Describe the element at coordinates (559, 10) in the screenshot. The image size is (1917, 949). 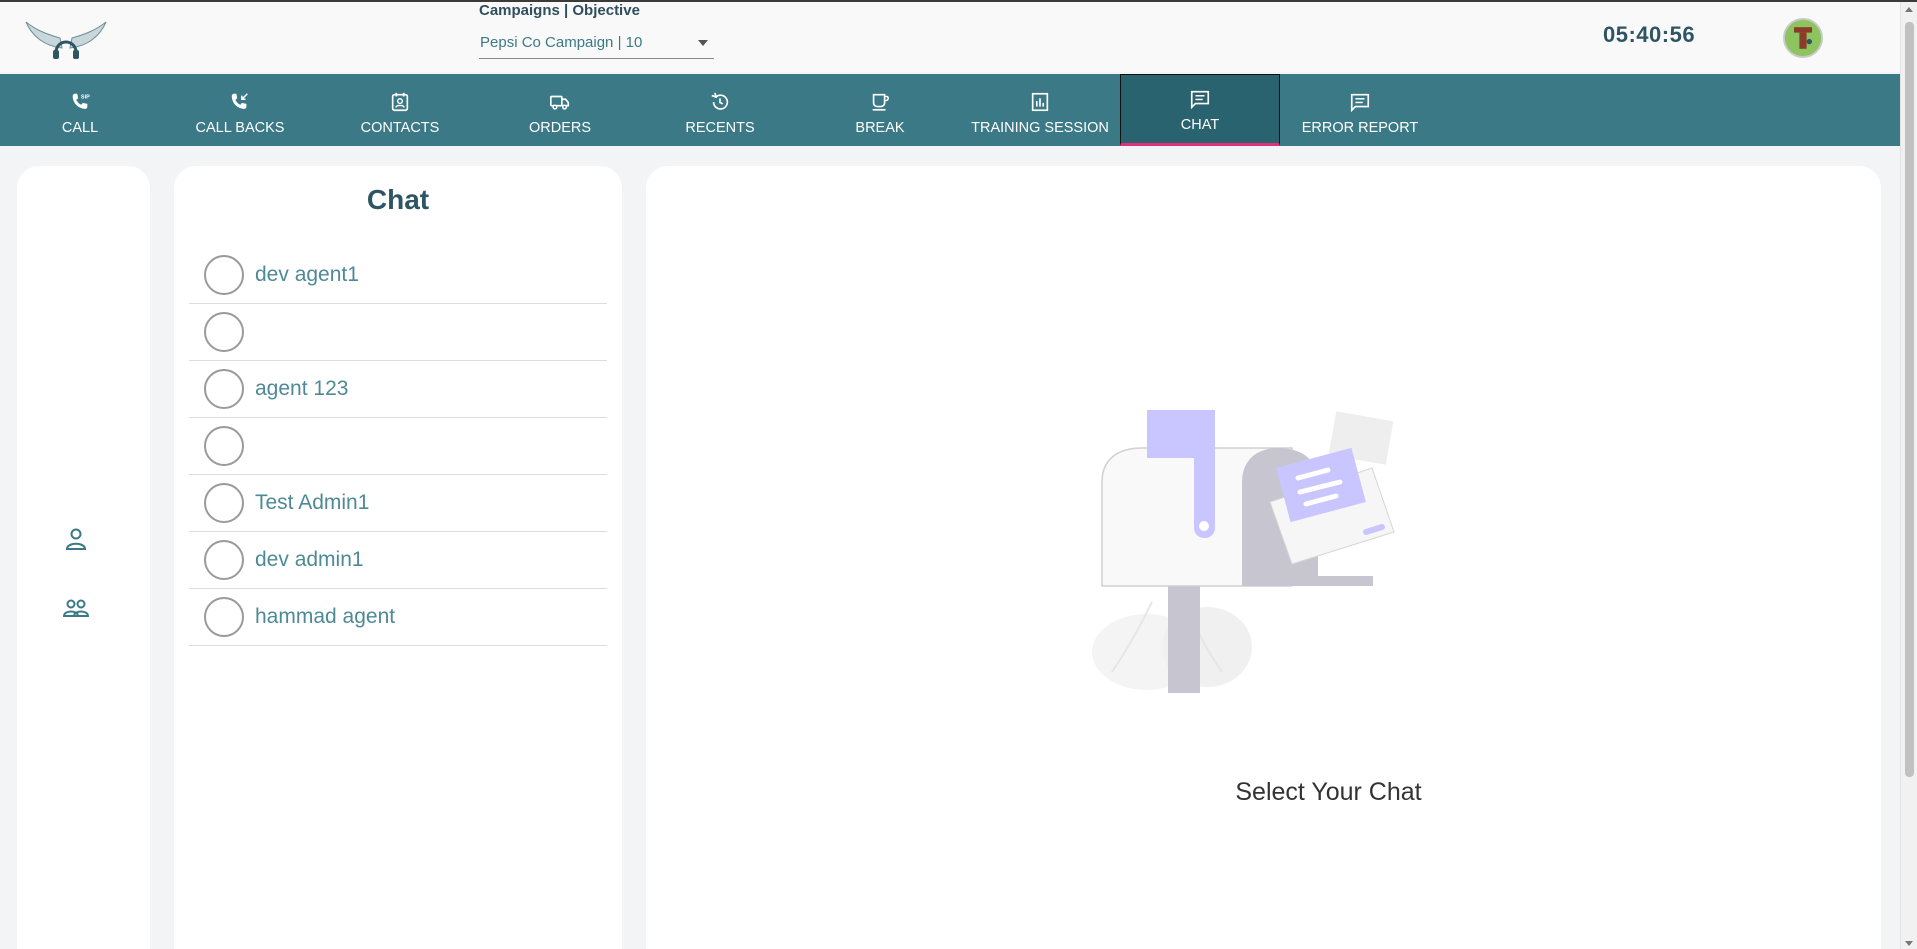
I see `campaign-label: Campaigns | Objective` at that location.